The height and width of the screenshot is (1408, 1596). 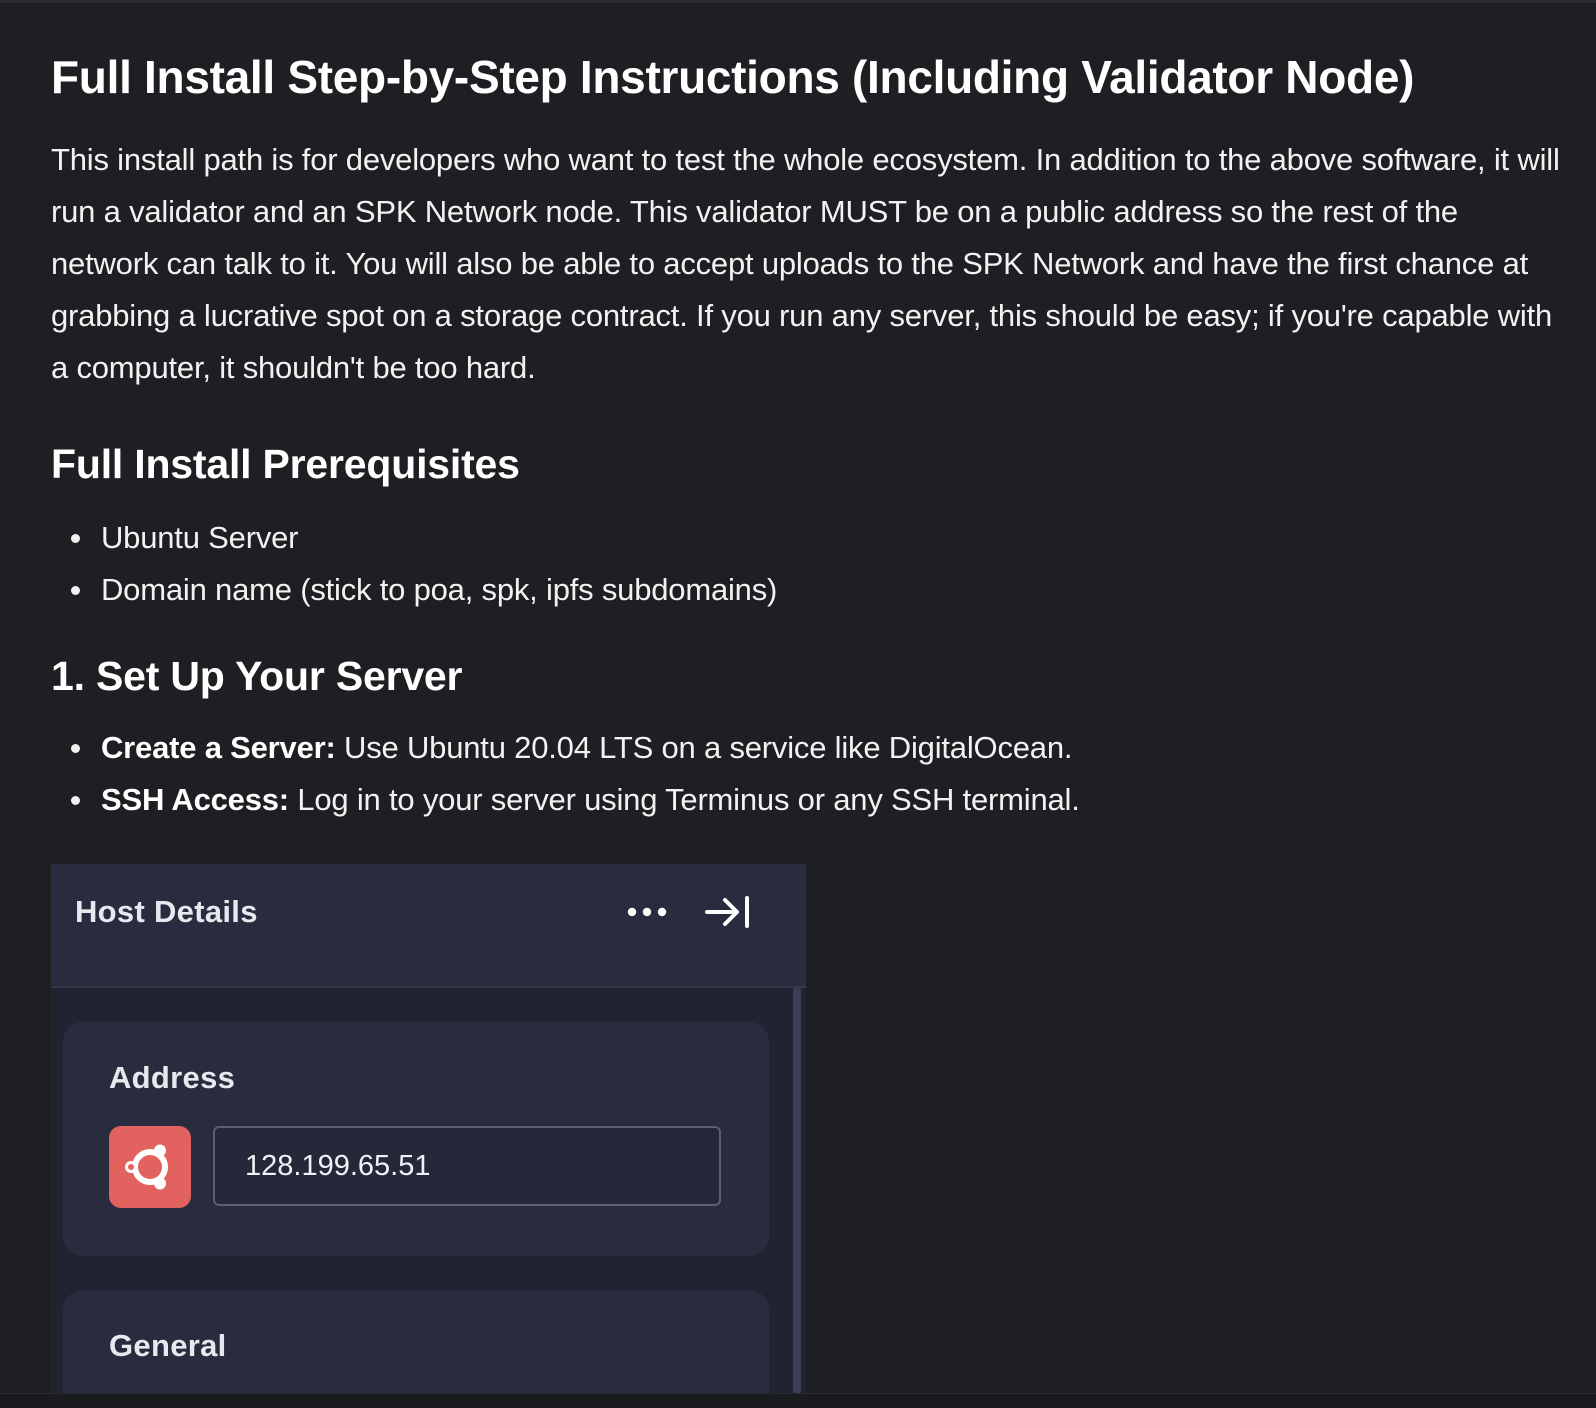 What do you see at coordinates (195, 799) in the screenshot?
I see `list-item-label: SSH Access:` at bounding box center [195, 799].